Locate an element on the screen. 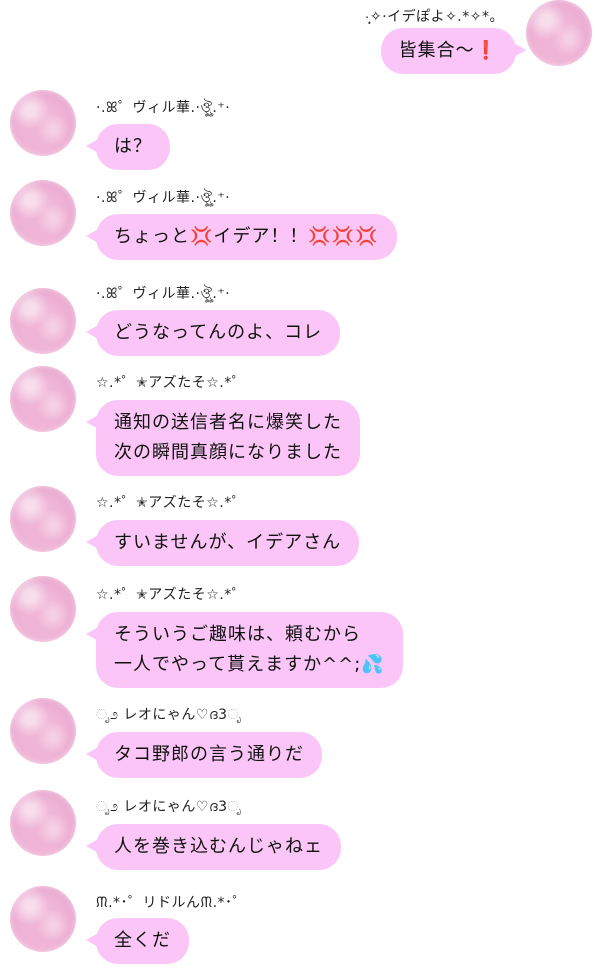 The image size is (600, 976). message-bubble: どうなってんのよ、コレ is located at coordinates (213, 333).